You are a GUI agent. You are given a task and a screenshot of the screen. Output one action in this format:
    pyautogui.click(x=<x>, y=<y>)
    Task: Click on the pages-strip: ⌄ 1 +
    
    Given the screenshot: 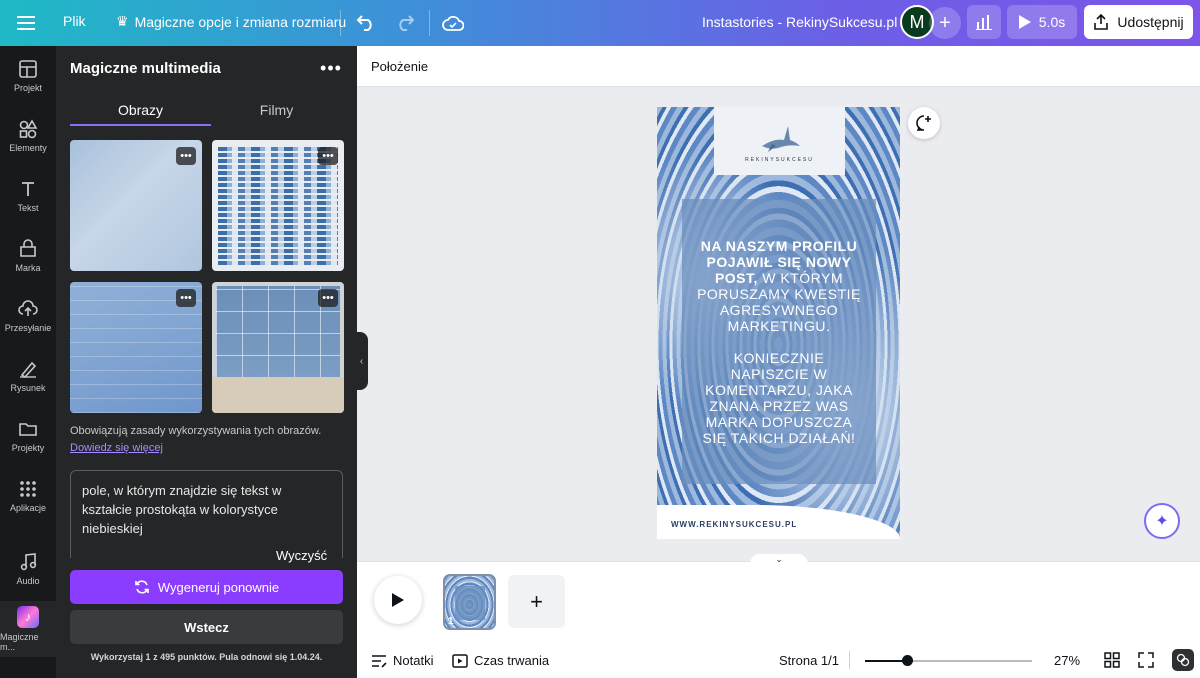 What is the action you would take?
    pyautogui.click(x=778, y=597)
    